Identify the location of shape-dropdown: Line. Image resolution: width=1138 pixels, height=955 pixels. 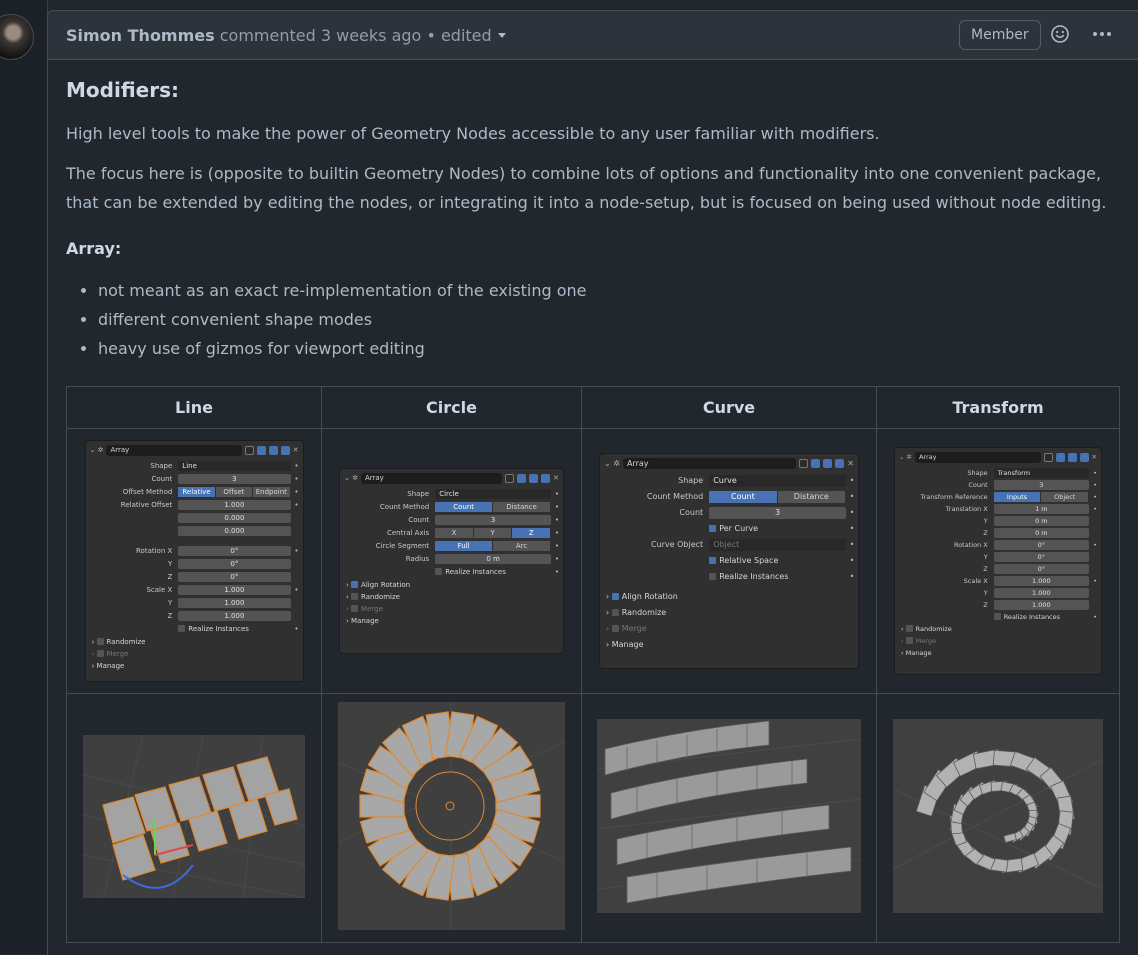
(234, 466).